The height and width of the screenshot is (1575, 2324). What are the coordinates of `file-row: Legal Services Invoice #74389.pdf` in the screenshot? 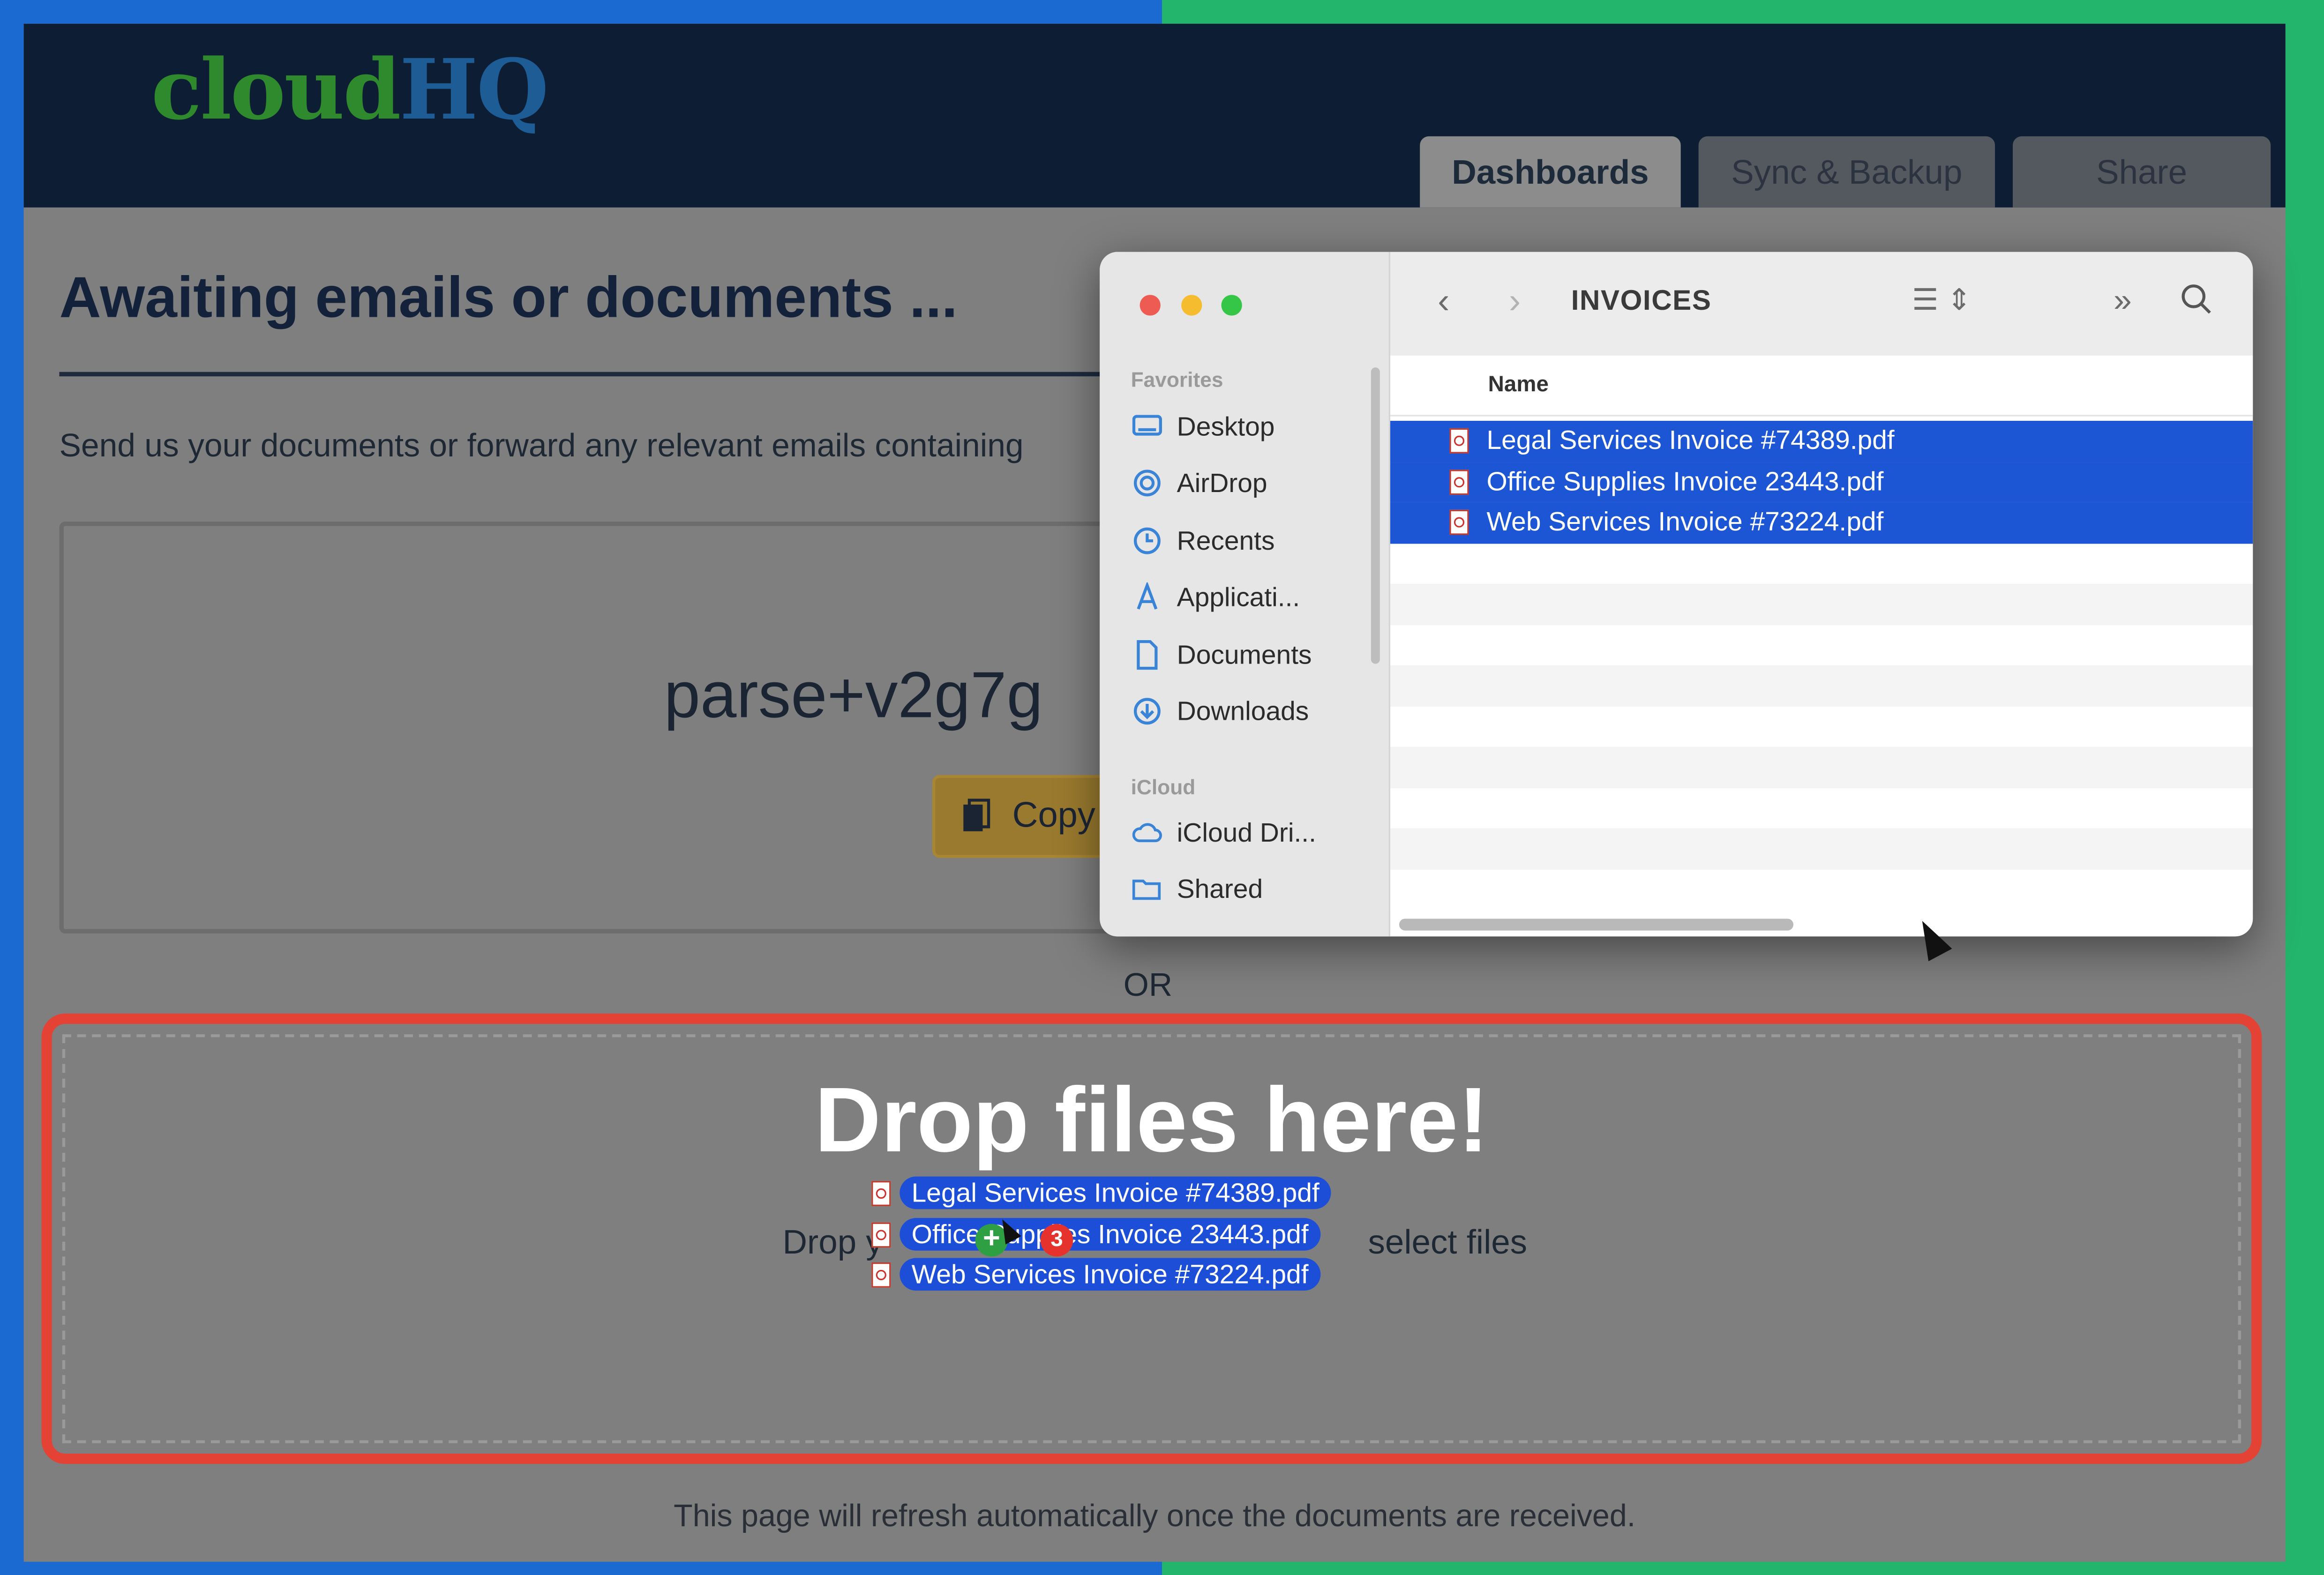 It's located at (1822, 441).